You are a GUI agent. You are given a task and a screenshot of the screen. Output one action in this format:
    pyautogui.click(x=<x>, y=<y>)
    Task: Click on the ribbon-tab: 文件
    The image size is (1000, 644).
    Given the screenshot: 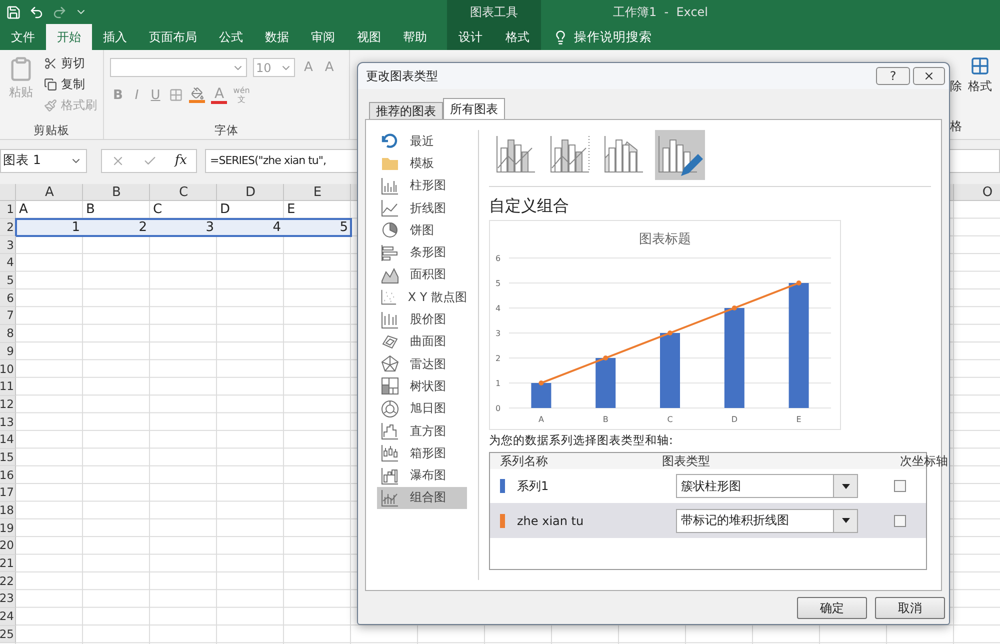 What is the action you would take?
    pyautogui.click(x=23, y=37)
    